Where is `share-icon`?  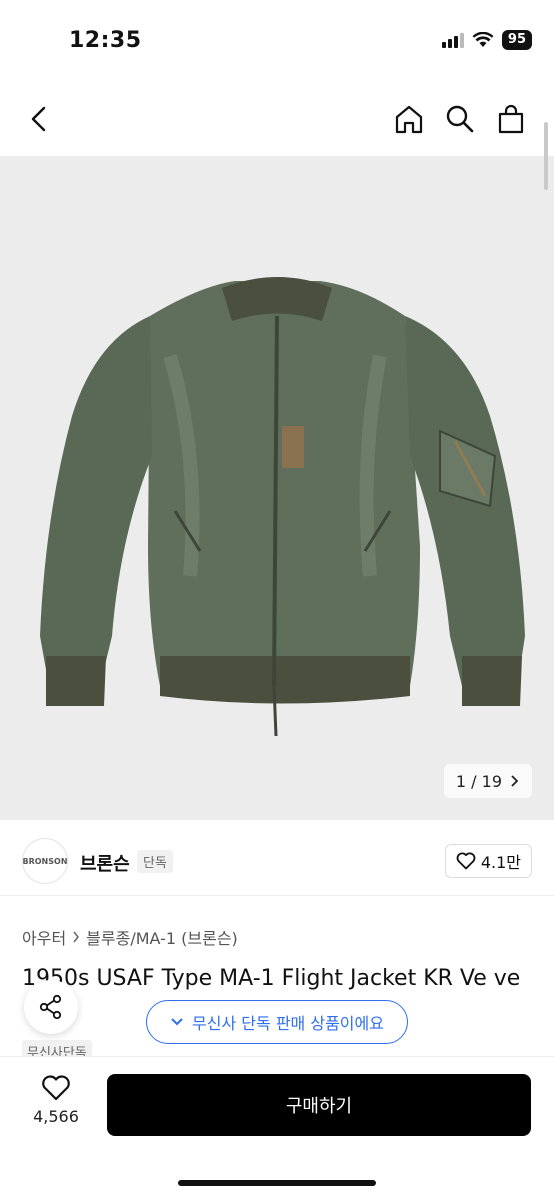
share-icon is located at coordinates (50, 1007).